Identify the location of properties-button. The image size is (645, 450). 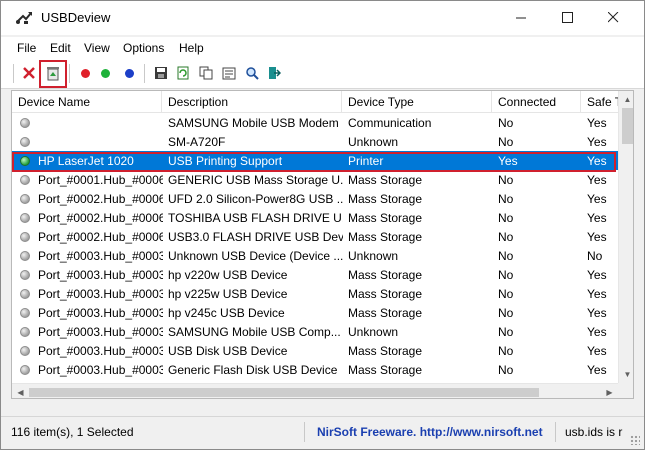
(229, 73).